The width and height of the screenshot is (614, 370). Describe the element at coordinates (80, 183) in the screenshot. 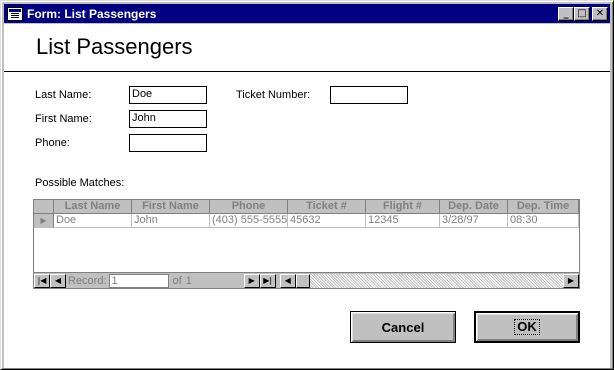

I see `possible-matches-label: Possible Matches:` at that location.